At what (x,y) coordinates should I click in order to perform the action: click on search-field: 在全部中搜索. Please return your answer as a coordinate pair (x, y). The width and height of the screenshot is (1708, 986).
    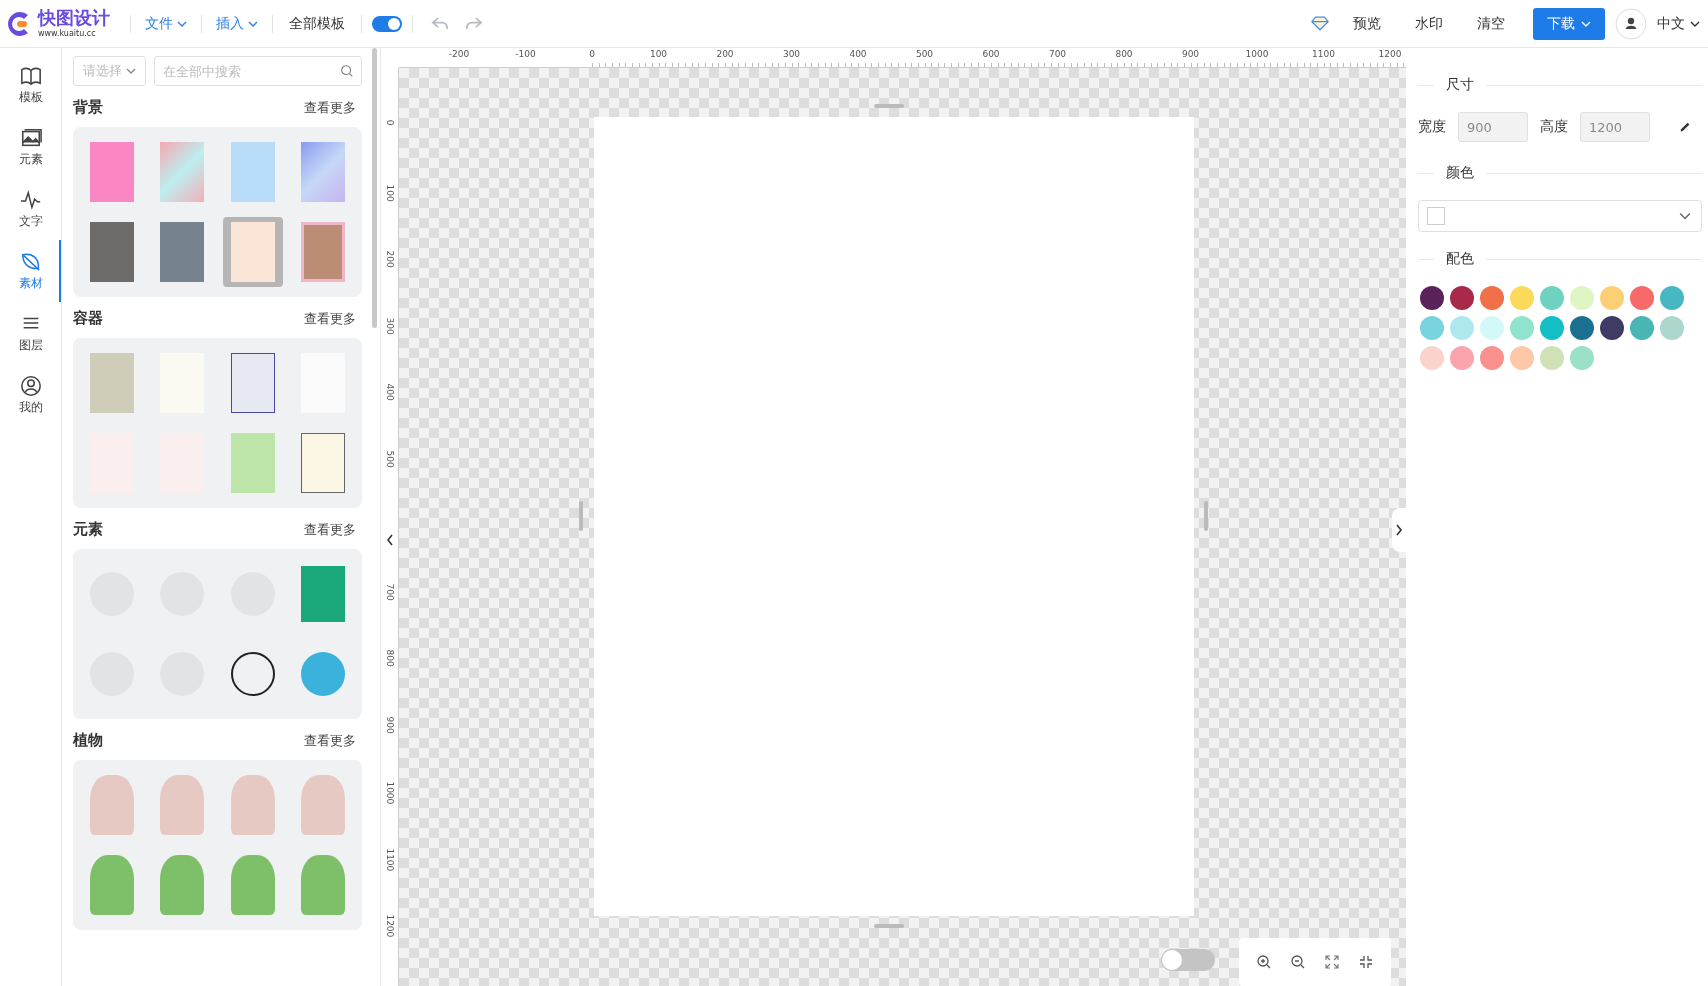
    Looking at the image, I should click on (258, 71).